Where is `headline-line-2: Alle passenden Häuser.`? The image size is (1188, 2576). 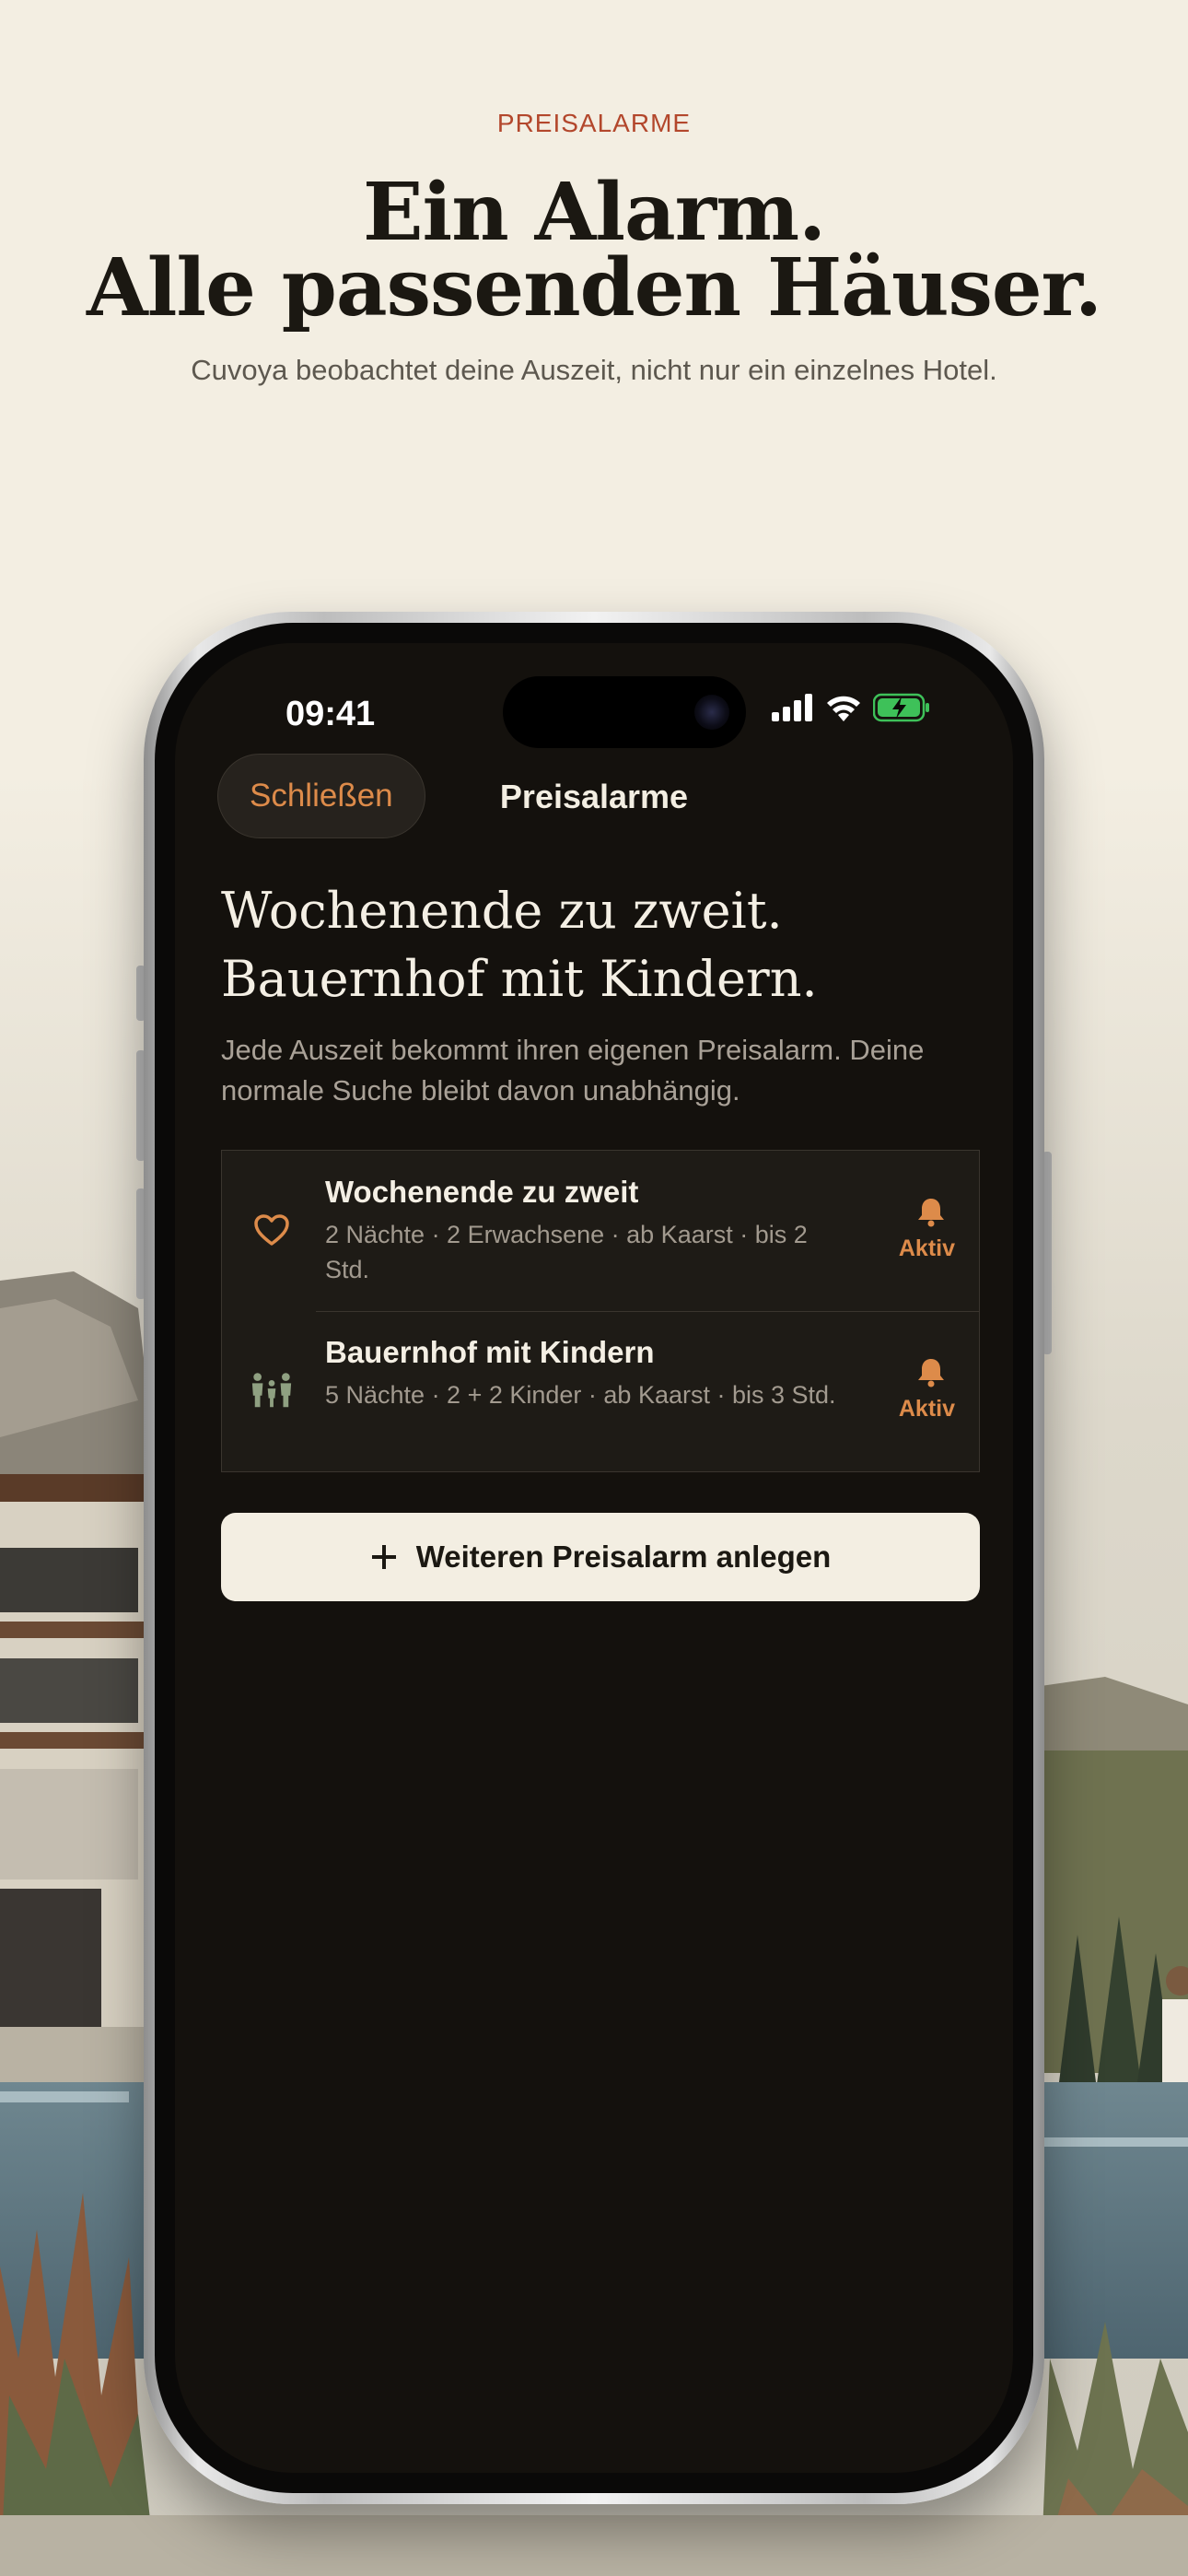
headline-line-2: Alle passenden Häuser. is located at coordinates (594, 287).